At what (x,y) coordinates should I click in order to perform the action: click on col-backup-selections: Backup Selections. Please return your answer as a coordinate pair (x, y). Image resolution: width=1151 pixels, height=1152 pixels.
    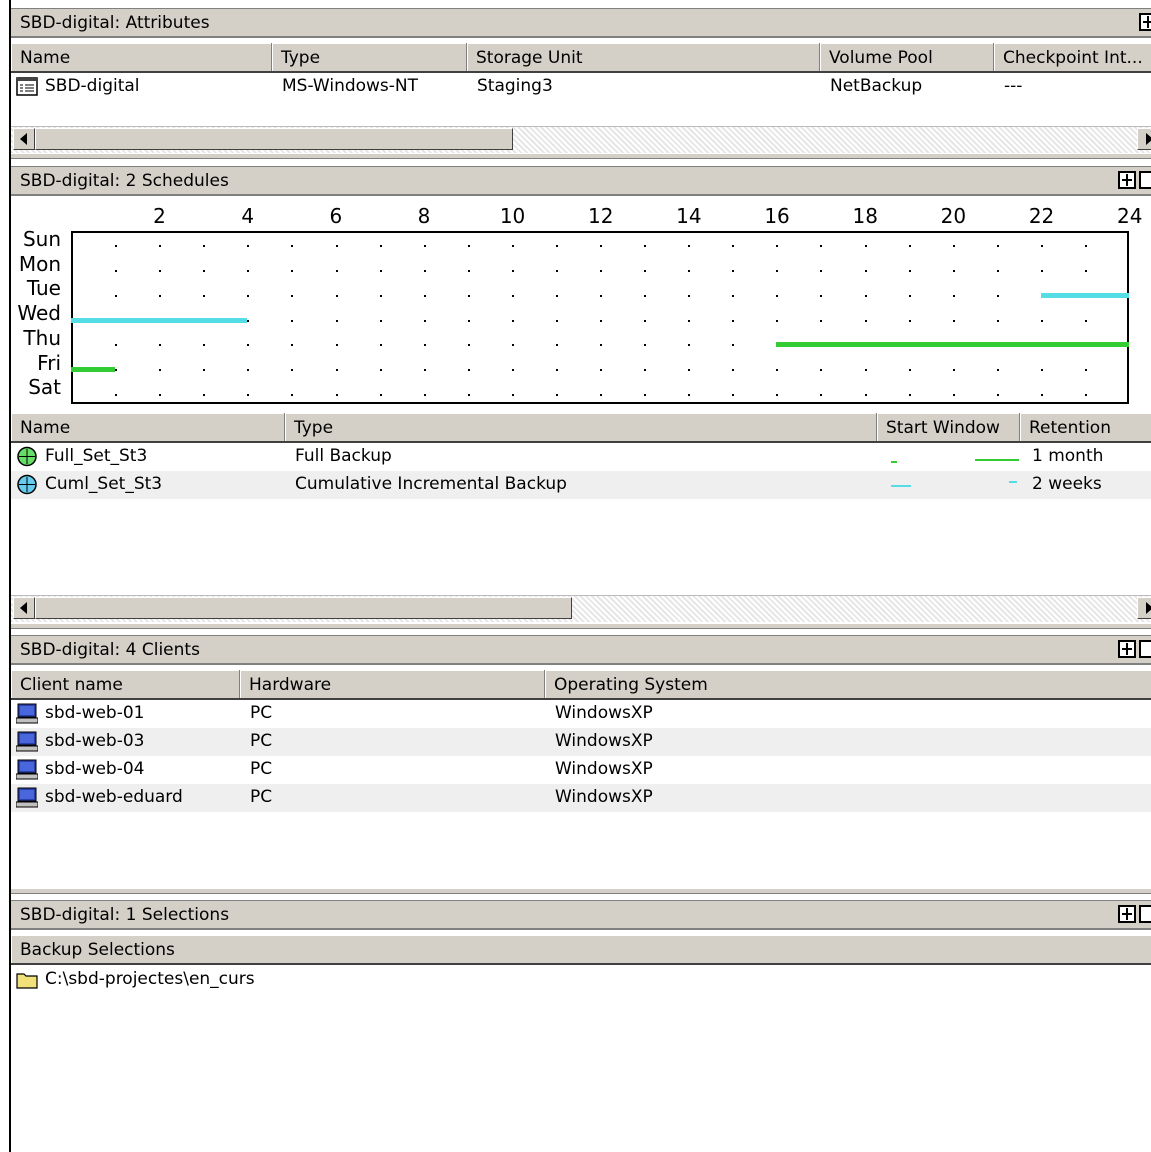
    Looking at the image, I should click on (581, 949).